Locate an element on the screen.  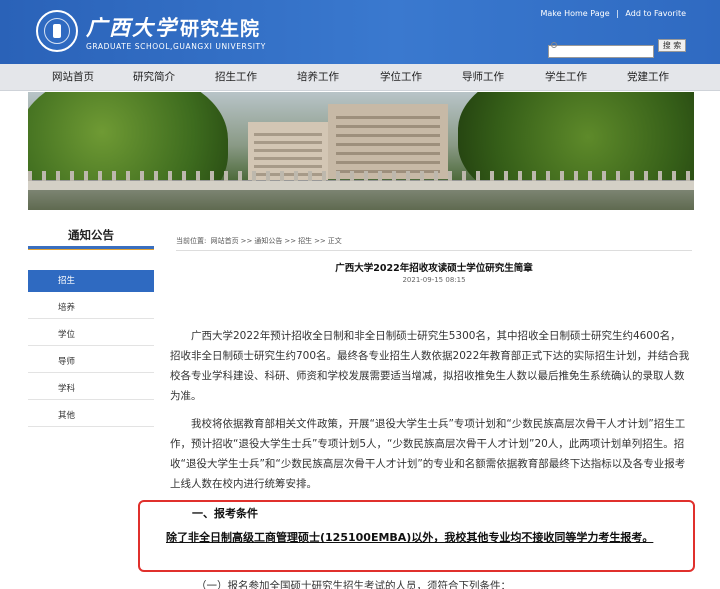
article-title: 广西大学2022年招收攻读硕士学位研究生简章 is located at coordinates (434, 268).